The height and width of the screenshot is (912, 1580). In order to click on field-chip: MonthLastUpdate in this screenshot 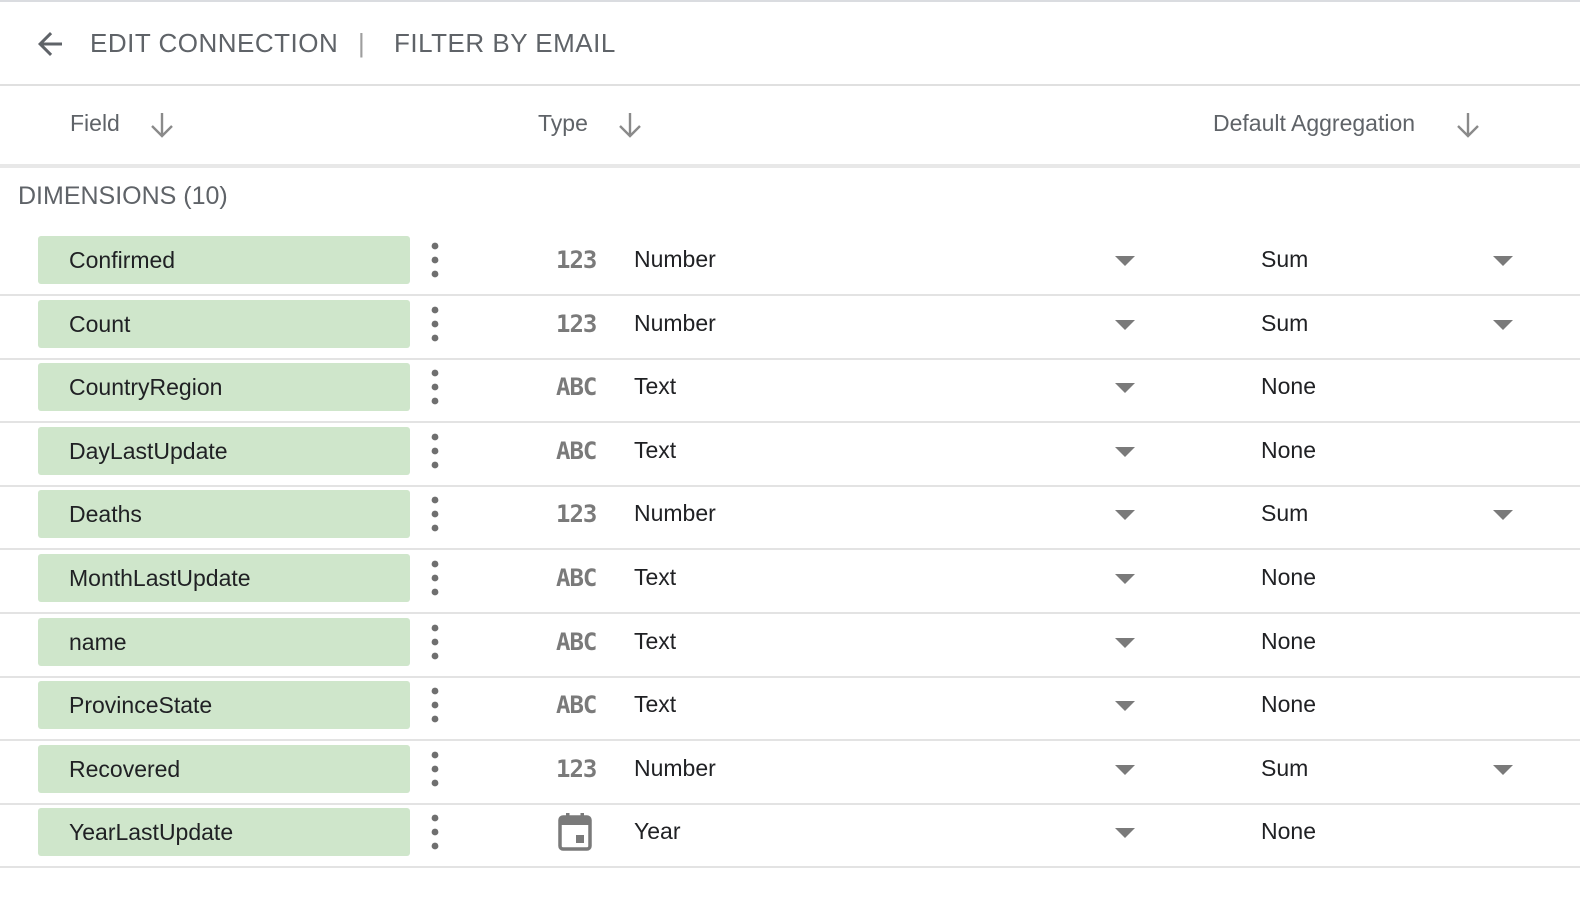, I will do `click(224, 578)`.